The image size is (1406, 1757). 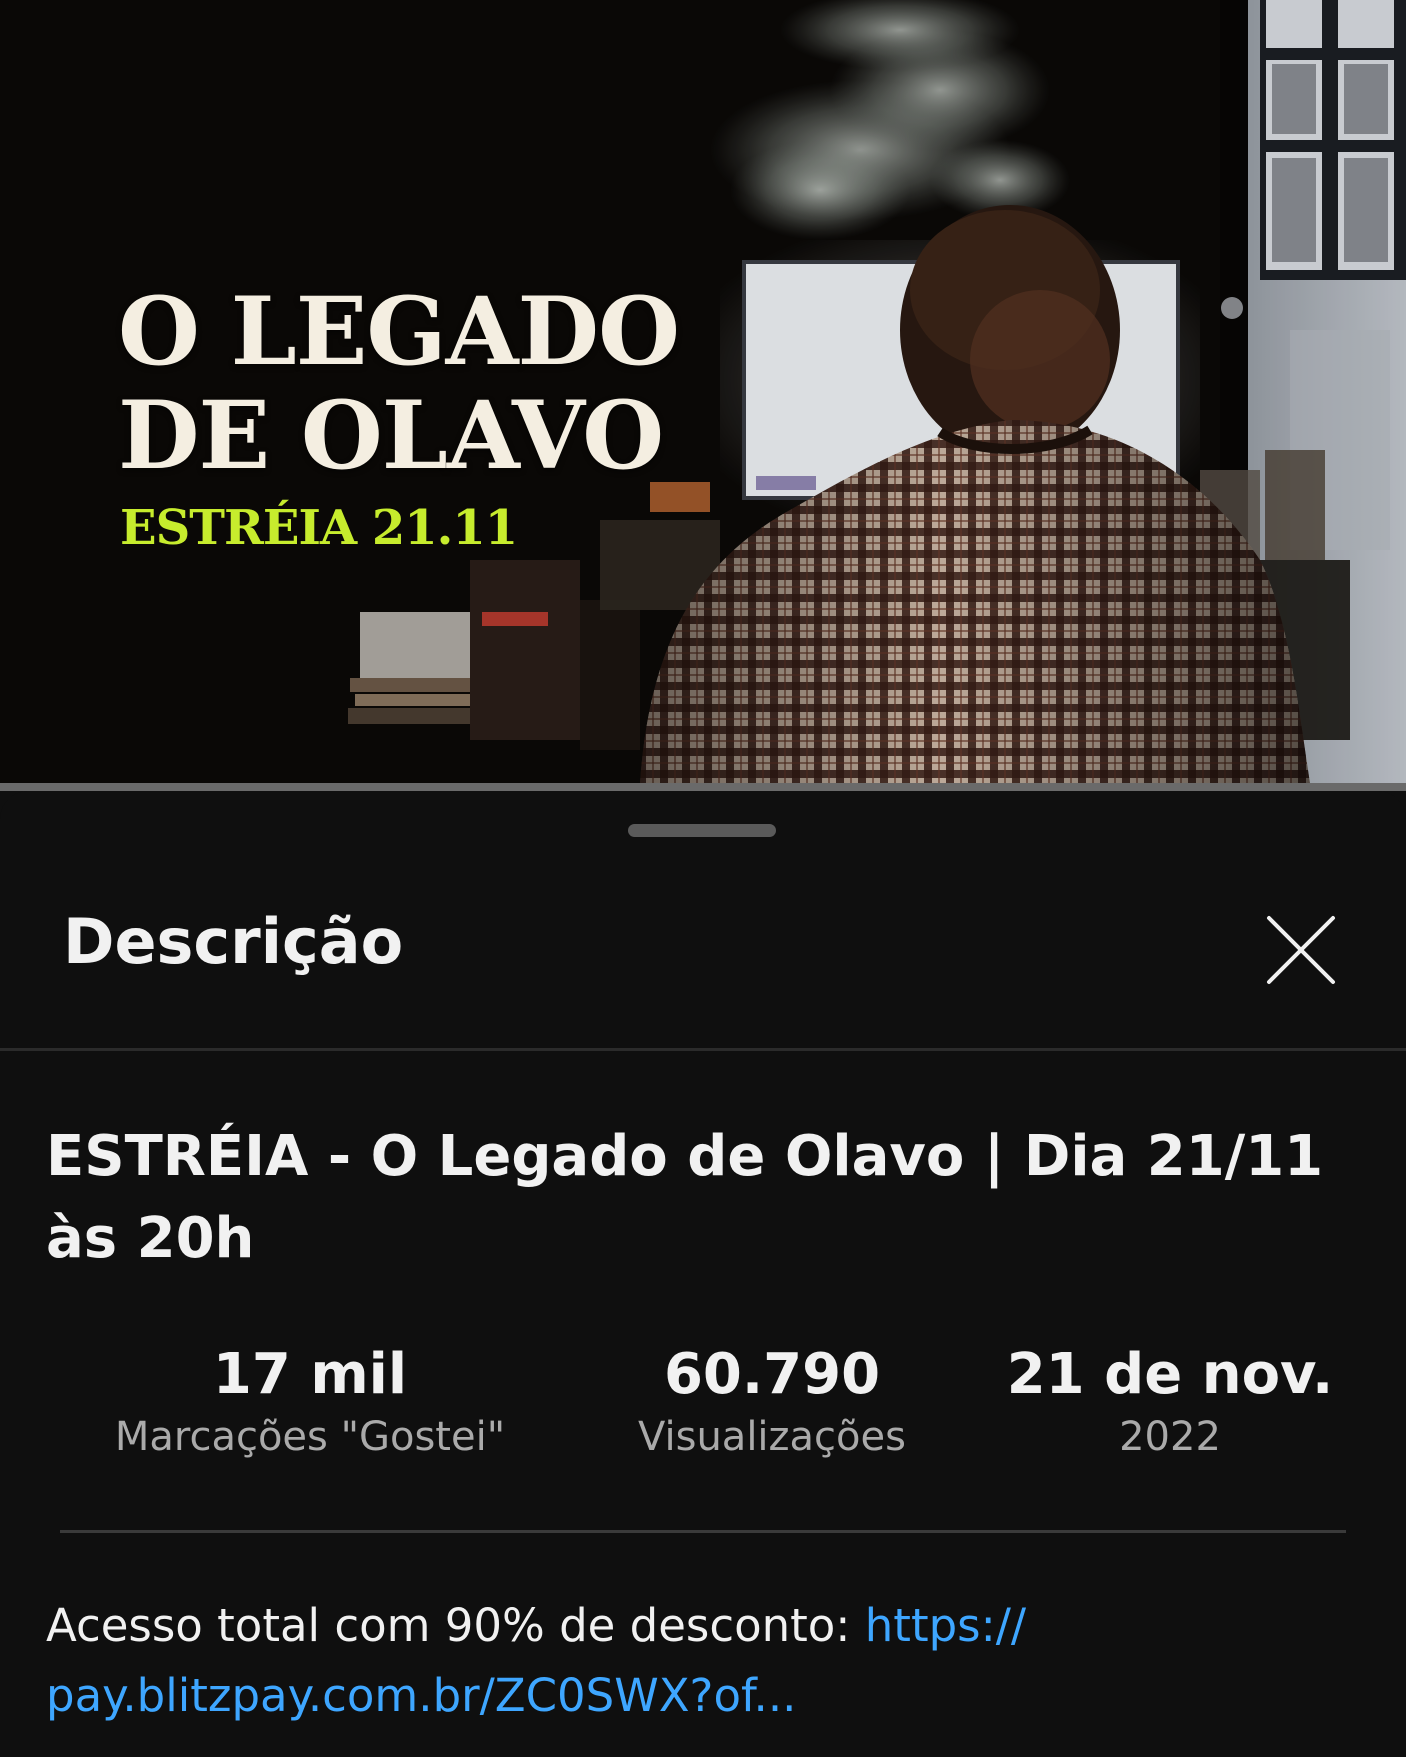 What do you see at coordinates (399, 332) in the screenshot?
I see `thumbnail-title-line1: O LEGADO` at bounding box center [399, 332].